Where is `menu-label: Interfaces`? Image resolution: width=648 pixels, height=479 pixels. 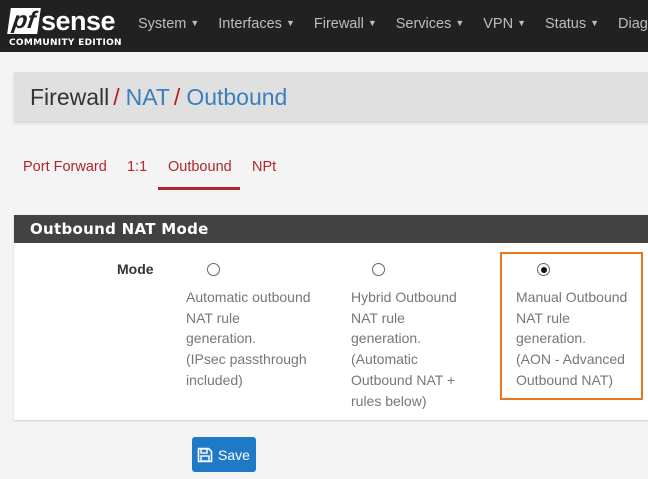 menu-label: Interfaces is located at coordinates (250, 24).